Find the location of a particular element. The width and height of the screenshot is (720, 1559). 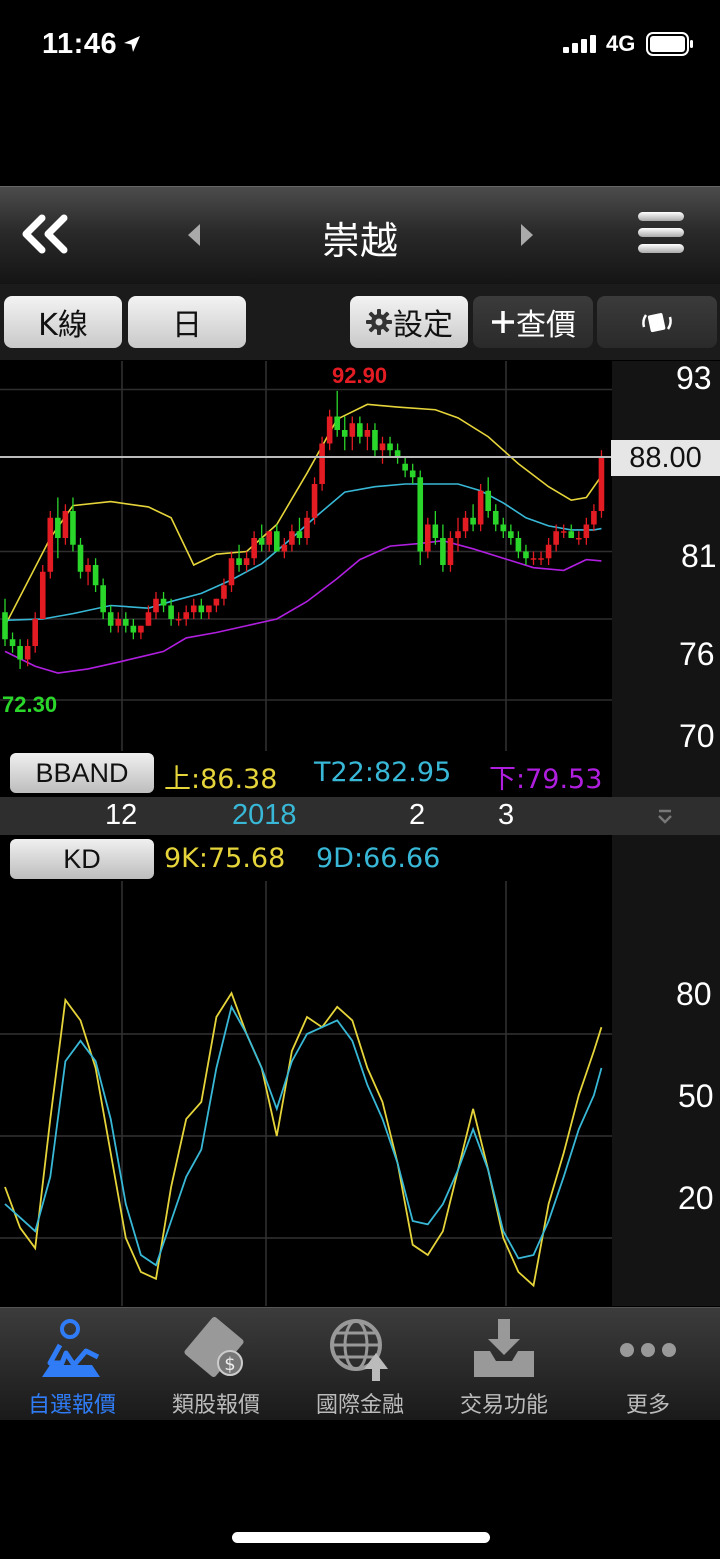

kd-tick: 20 is located at coordinates (696, 1198).